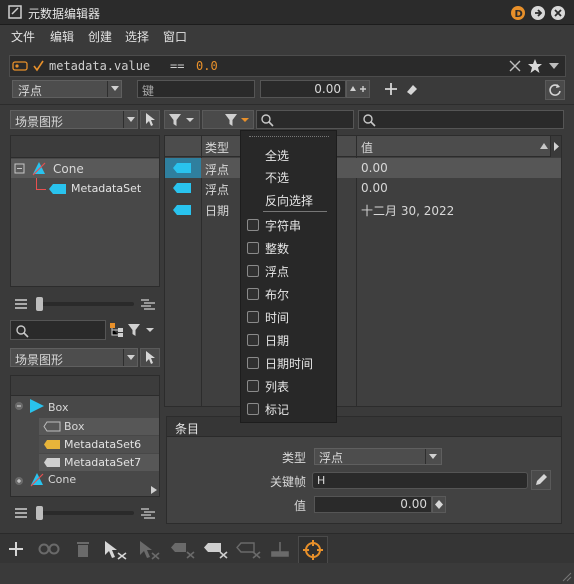 The height and width of the screenshot is (584, 574). Describe the element at coordinates (283, 225) in the screenshot. I see `menu-type-string: 字符串` at that location.